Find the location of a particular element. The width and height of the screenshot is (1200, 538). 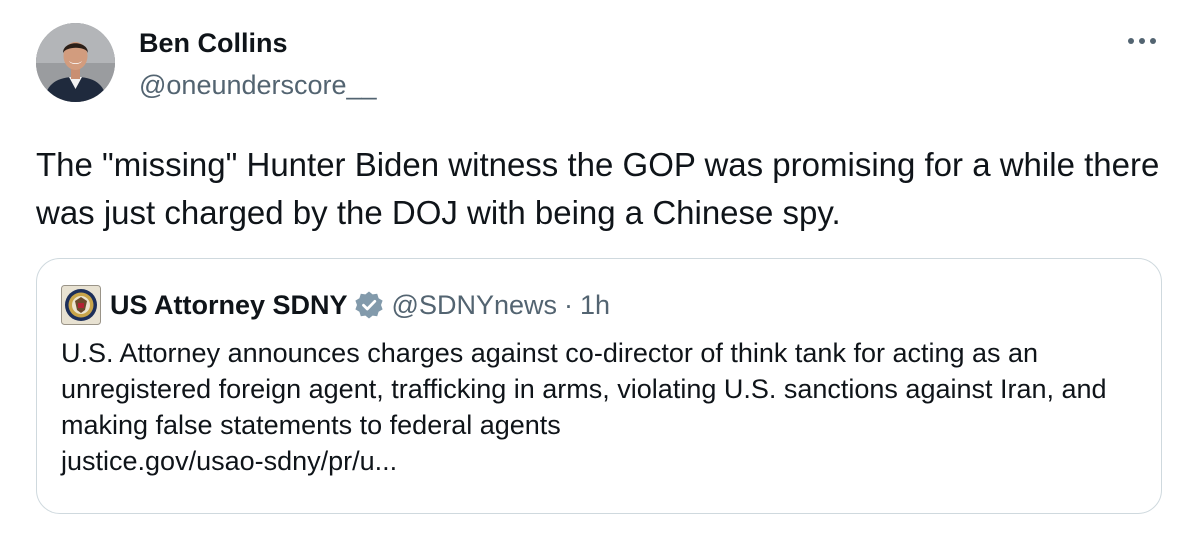

quoted-author-name: US Attorney SDNY is located at coordinates (229, 305).